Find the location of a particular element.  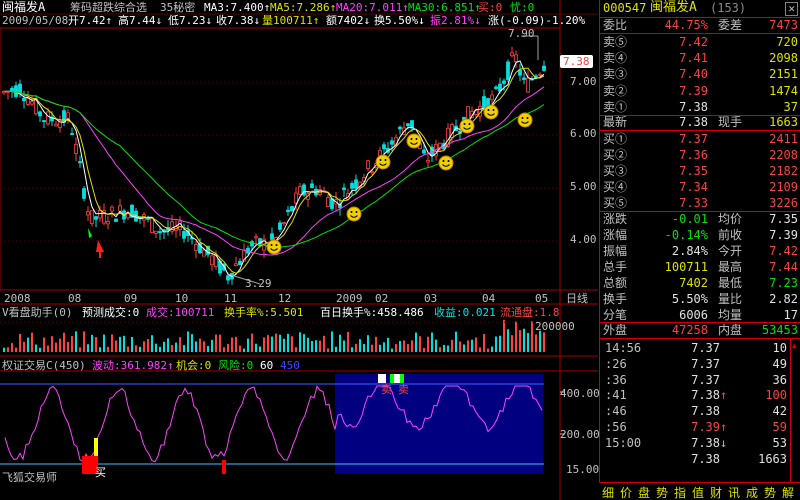

volume-value: 成交:100711 is located at coordinates (180, 312).